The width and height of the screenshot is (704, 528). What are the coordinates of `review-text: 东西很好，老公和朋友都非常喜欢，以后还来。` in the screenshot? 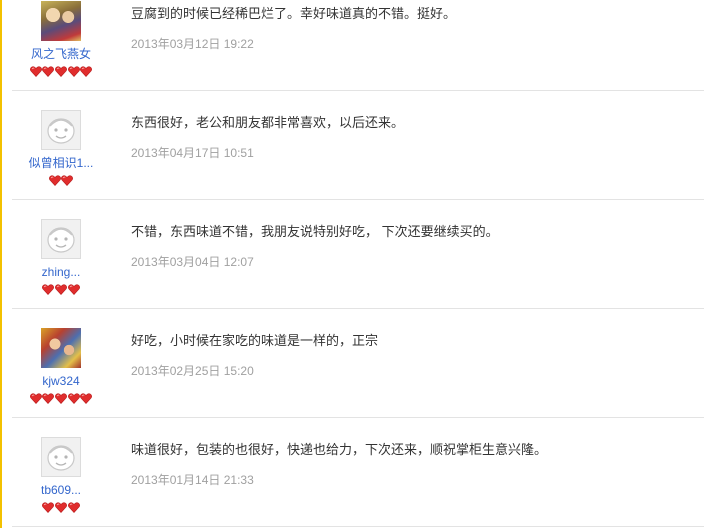 It's located at (268, 122).